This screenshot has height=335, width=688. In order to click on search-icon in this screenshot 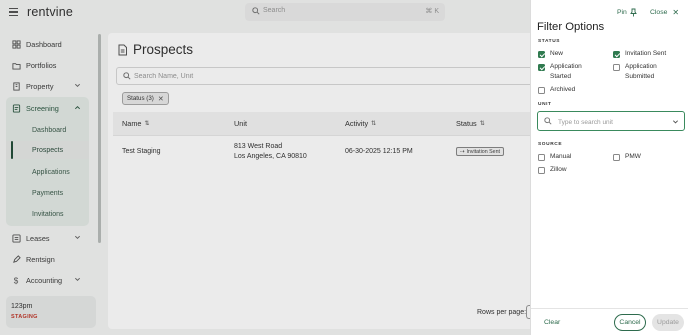, I will do `click(548, 121)`.